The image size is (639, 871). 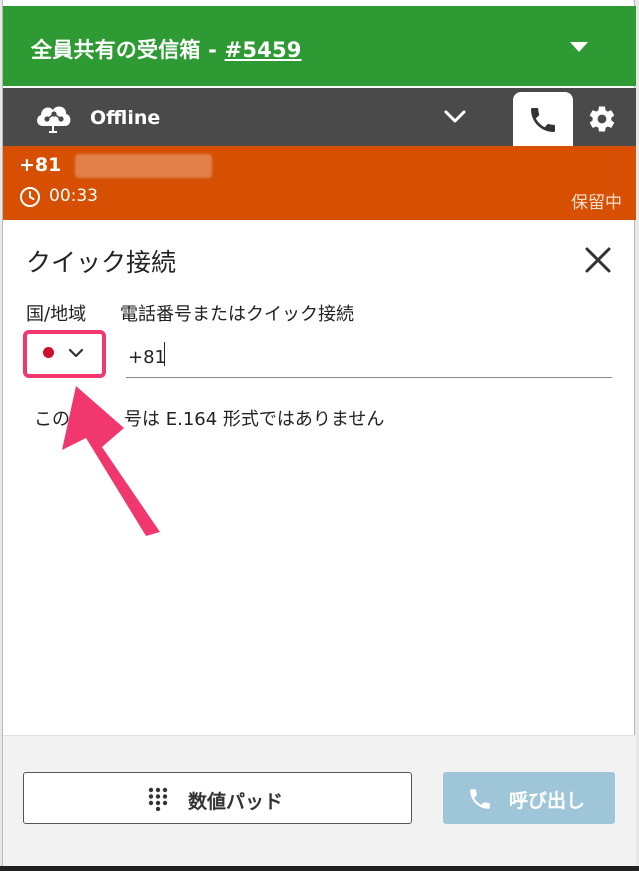 What do you see at coordinates (56, 314) in the screenshot?
I see `country-label: 国/地域` at bounding box center [56, 314].